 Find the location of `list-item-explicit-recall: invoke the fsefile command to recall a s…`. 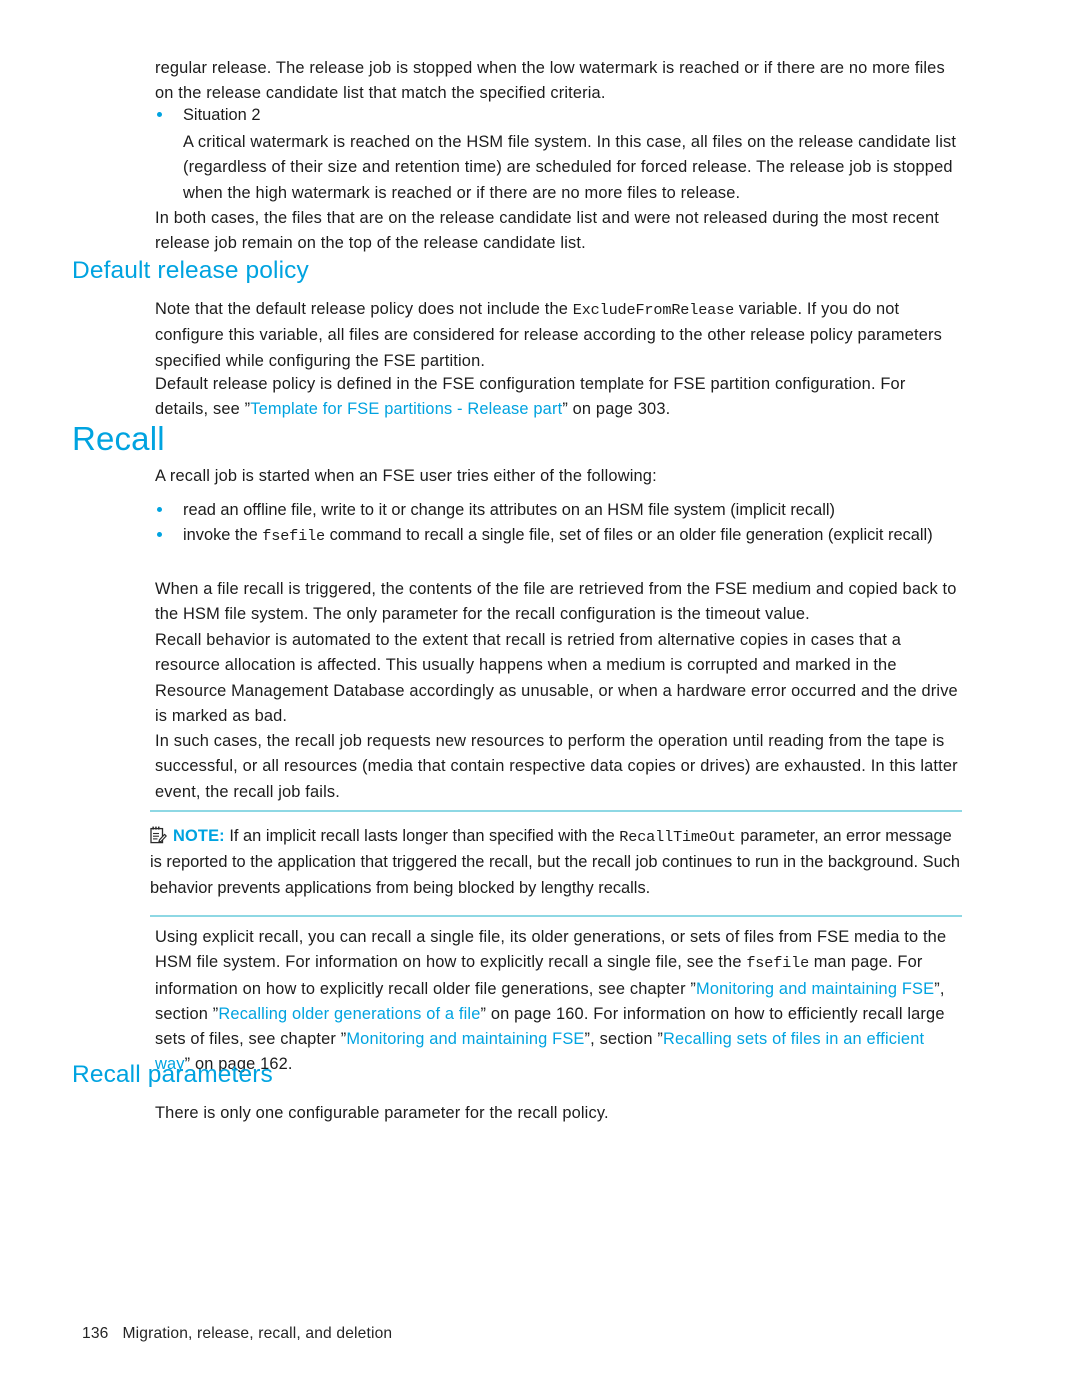

list-item-explicit-recall: invoke the fsefile command to recall a s… is located at coordinates (560, 536).